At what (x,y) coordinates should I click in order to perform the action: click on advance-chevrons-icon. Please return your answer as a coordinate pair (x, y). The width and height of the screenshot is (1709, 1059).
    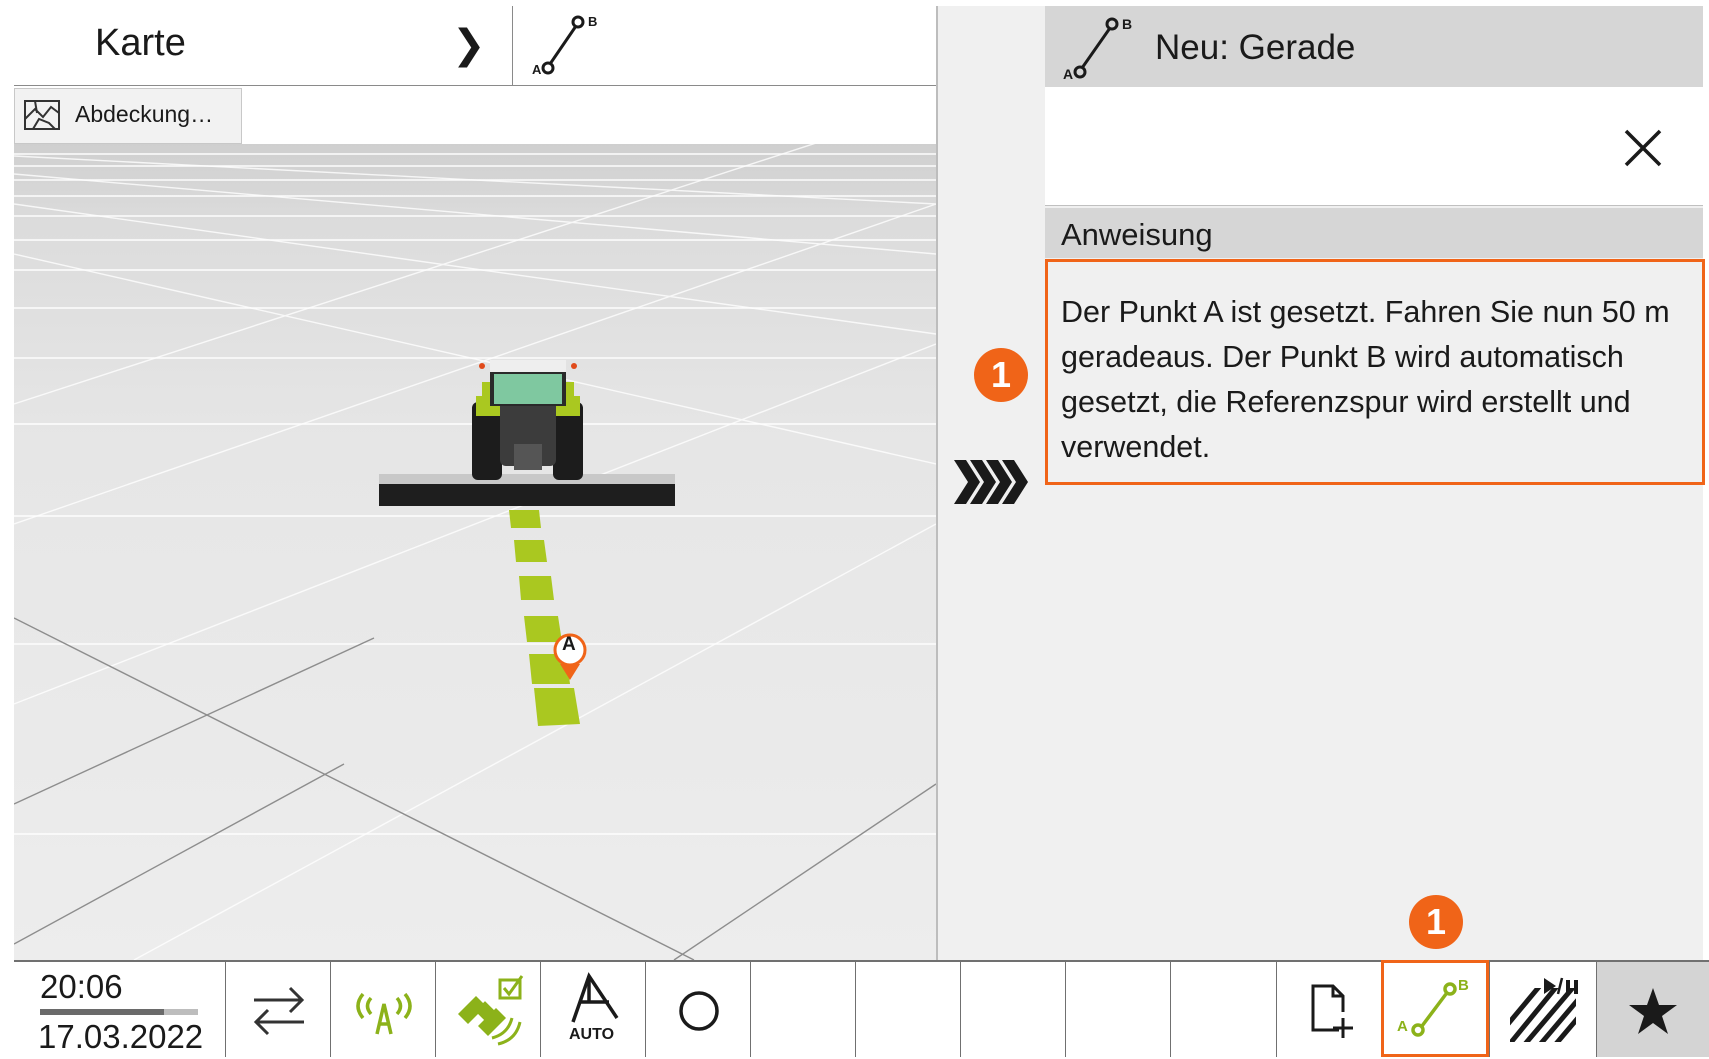
    Looking at the image, I should click on (992, 482).